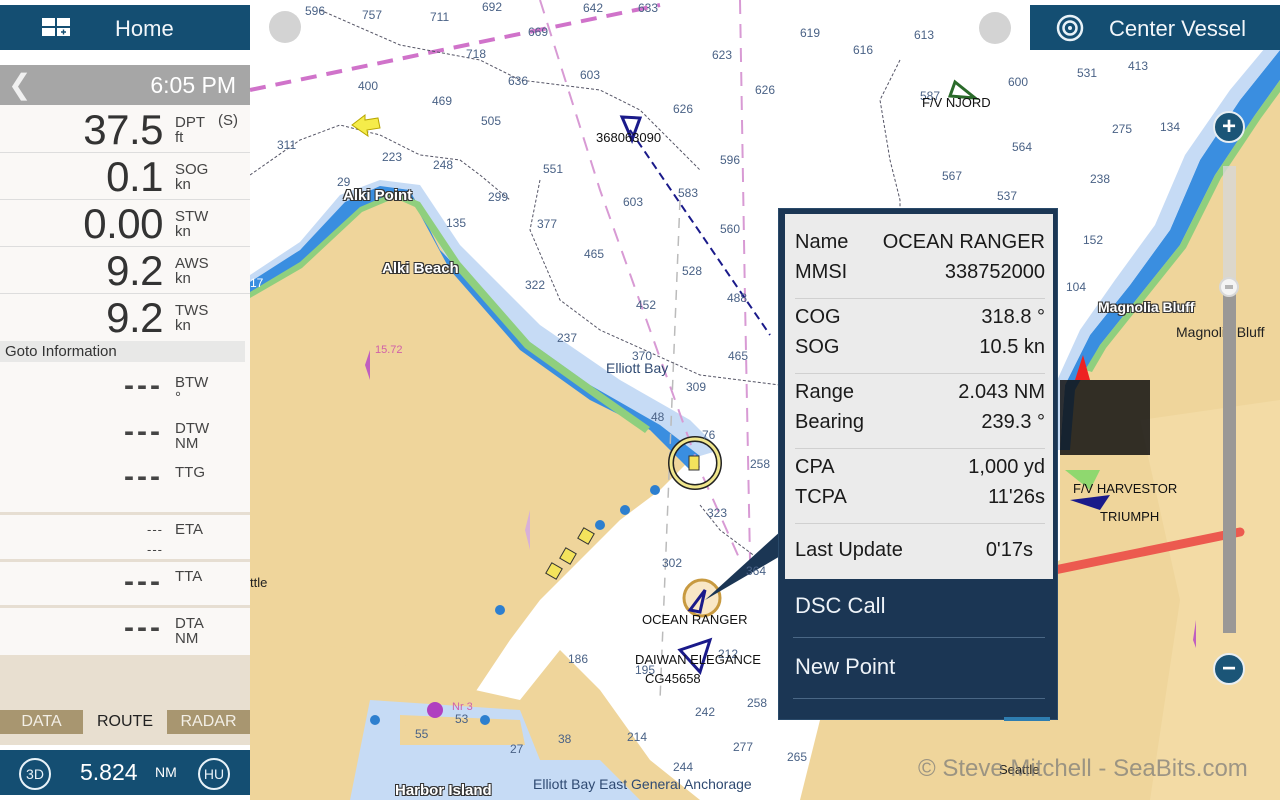  I want to click on depth-sounding: 152, so click(1093, 240).